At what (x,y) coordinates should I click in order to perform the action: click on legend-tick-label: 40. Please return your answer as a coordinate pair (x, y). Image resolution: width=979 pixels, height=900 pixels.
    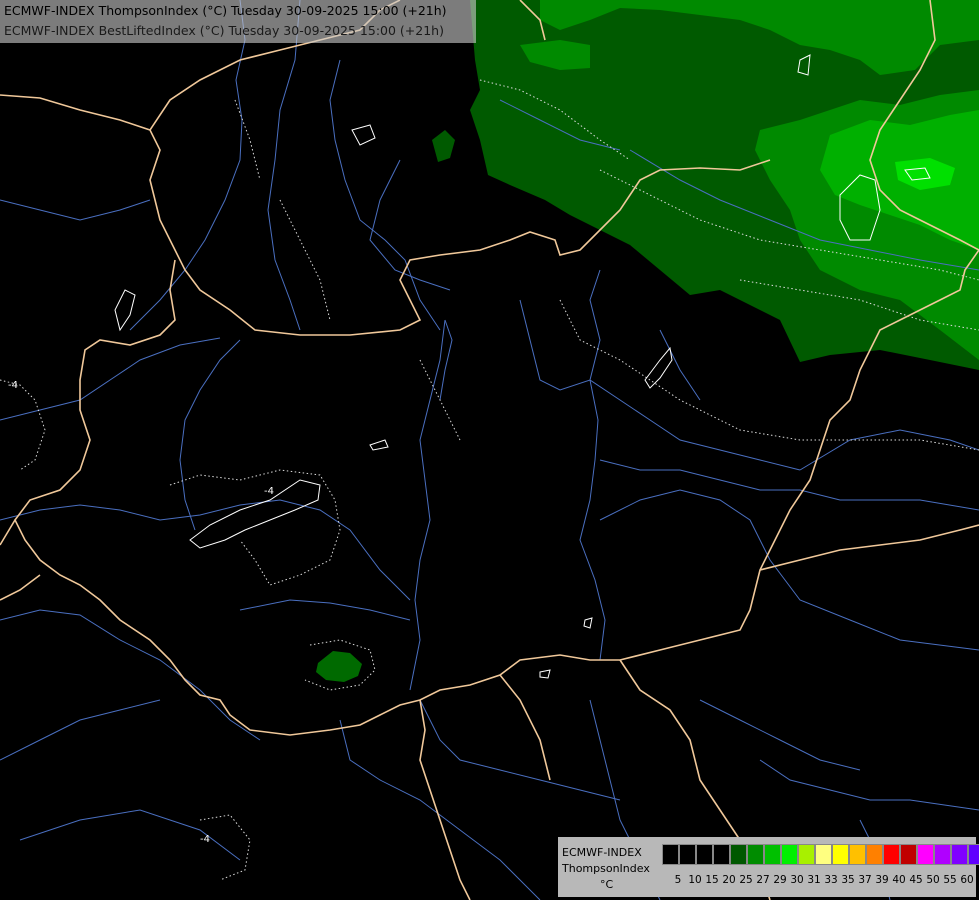
    Looking at the image, I should click on (899, 880).